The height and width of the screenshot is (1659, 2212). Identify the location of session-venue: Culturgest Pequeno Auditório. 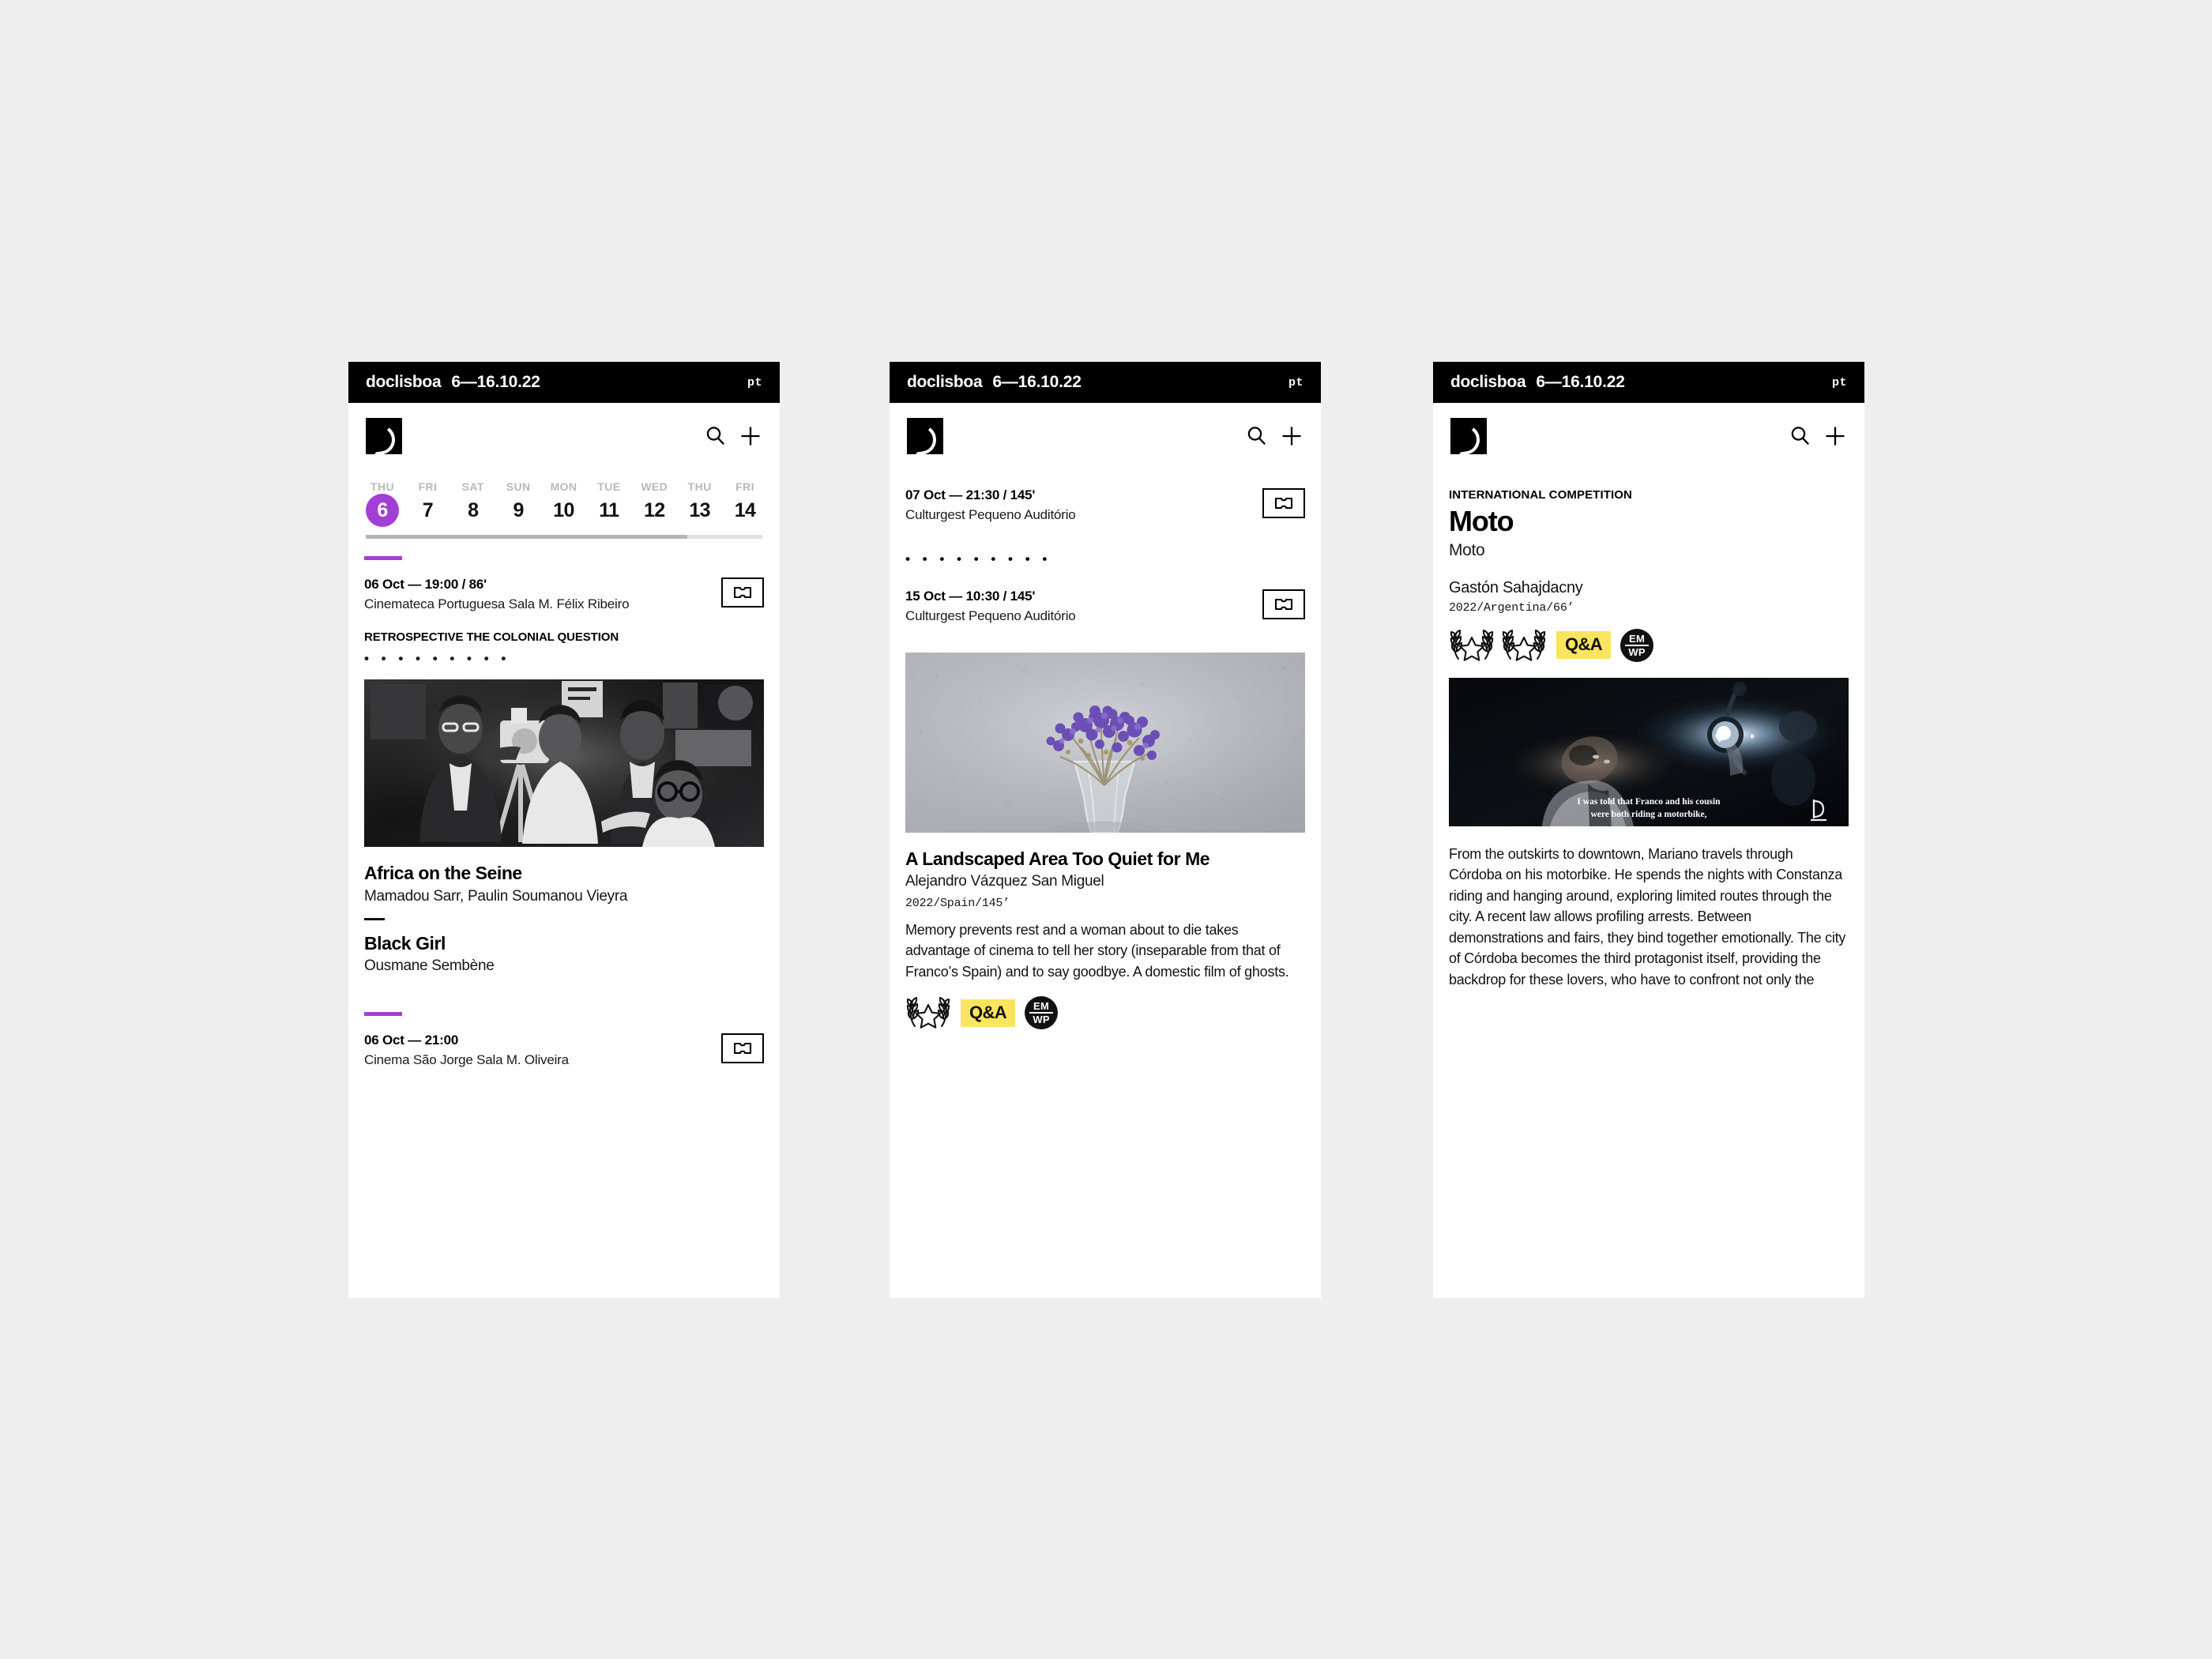
(991, 514).